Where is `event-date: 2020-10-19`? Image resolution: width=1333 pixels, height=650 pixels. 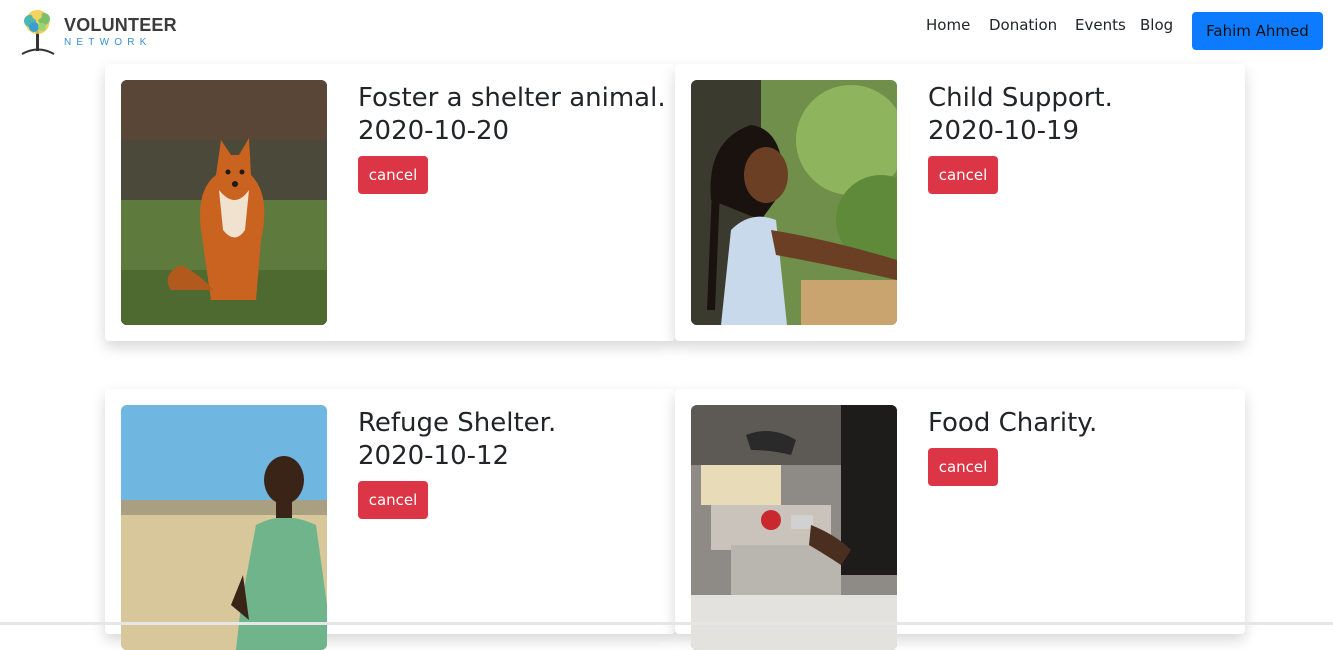 event-date: 2020-10-19 is located at coordinates (1004, 131).